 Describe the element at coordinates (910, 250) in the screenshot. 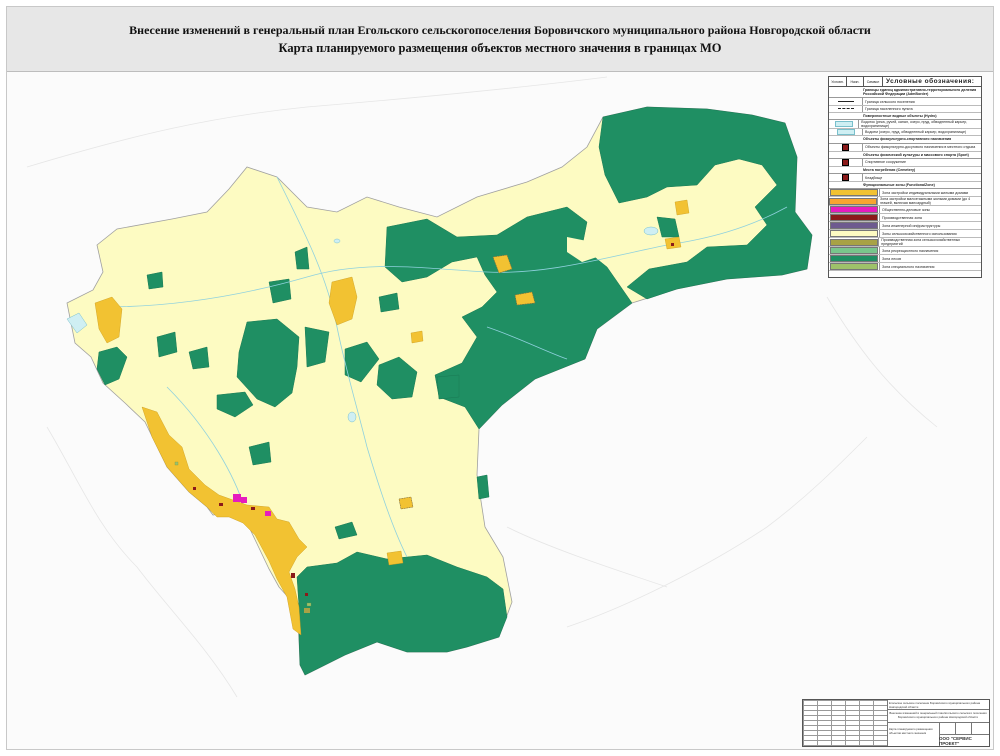

I see `legend-label: Зона рекреационного назначения` at that location.